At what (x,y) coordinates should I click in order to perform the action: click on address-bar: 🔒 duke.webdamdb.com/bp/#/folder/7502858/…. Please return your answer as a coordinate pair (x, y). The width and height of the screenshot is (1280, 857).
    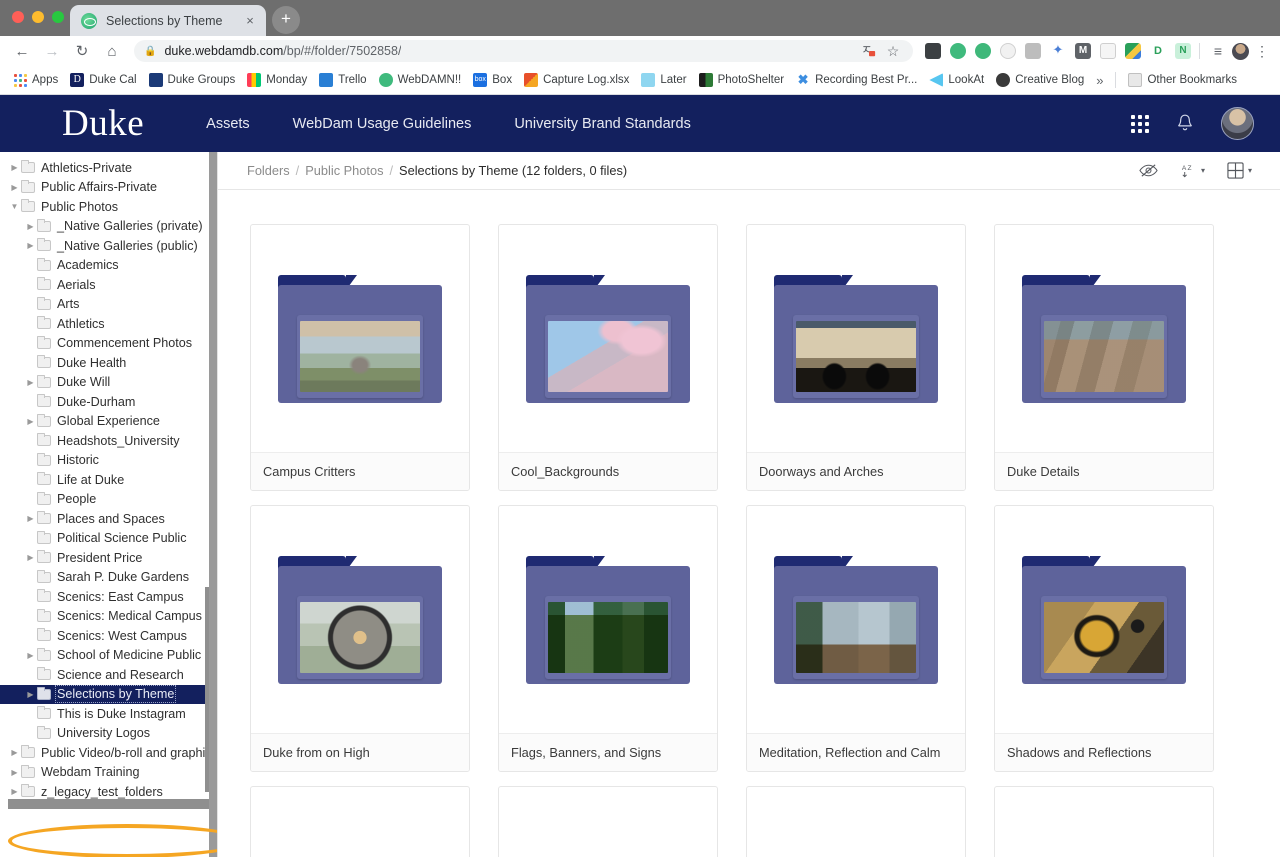
    Looking at the image, I should click on (523, 51).